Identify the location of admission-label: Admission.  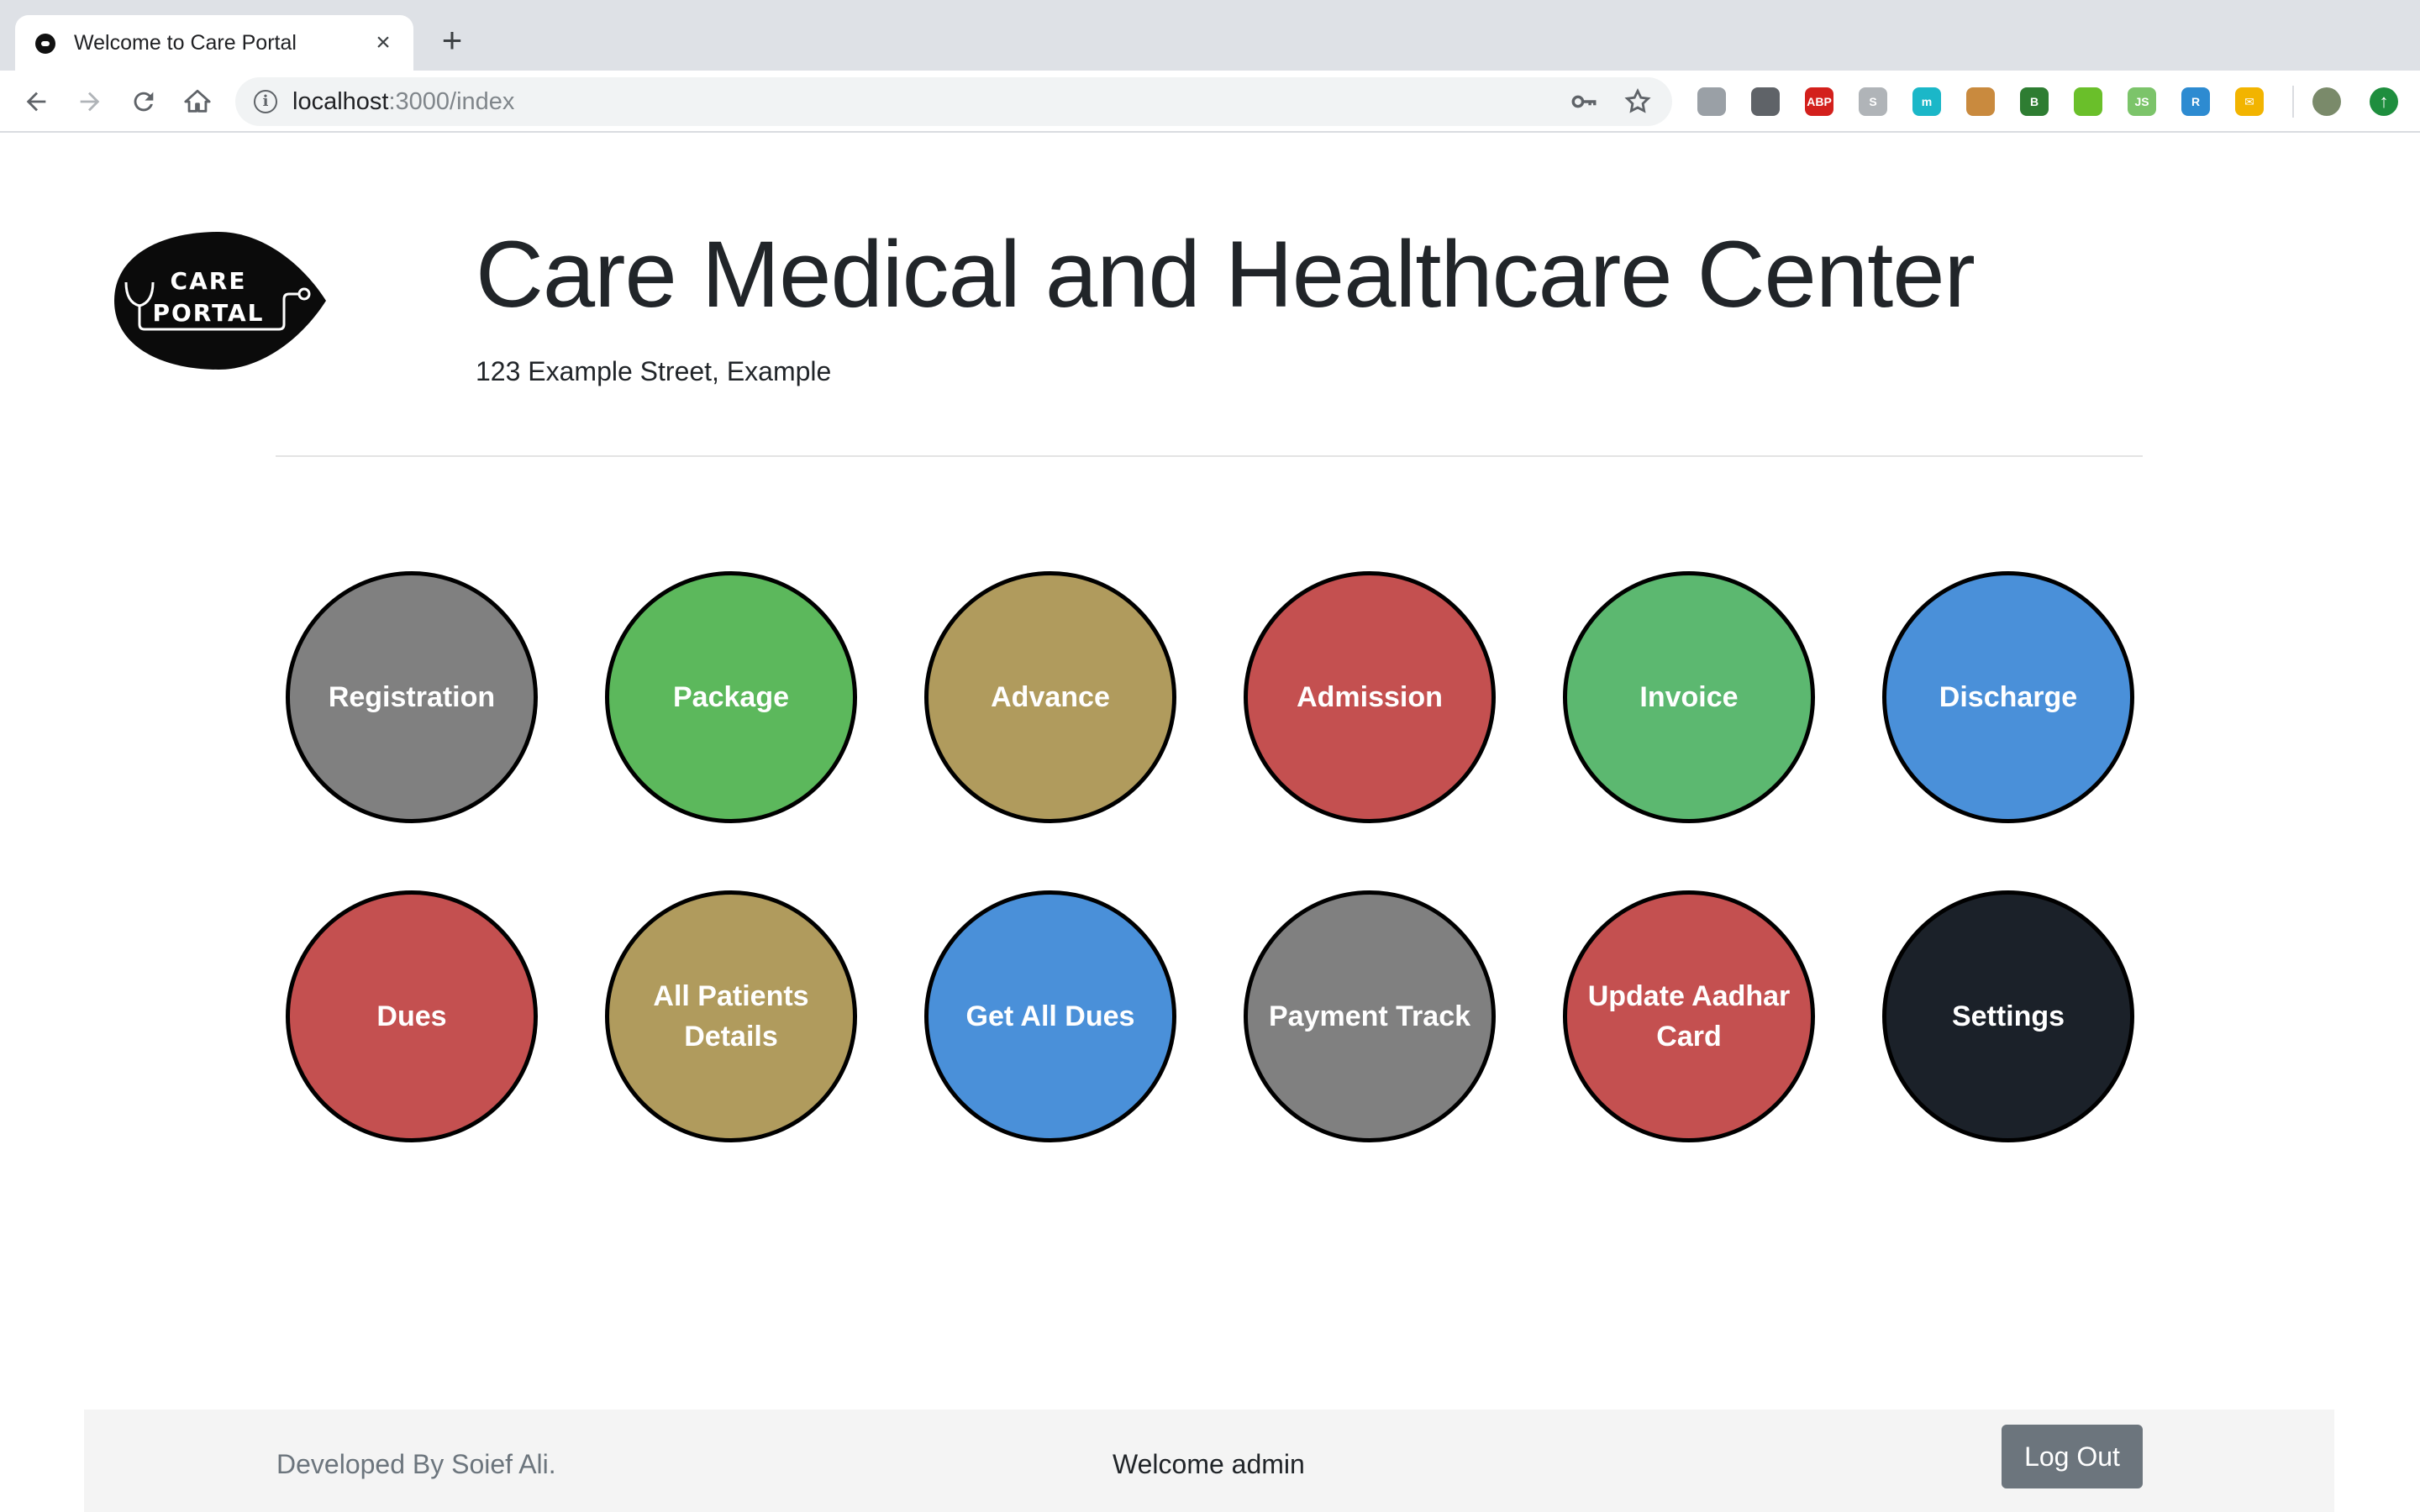
(1370, 697).